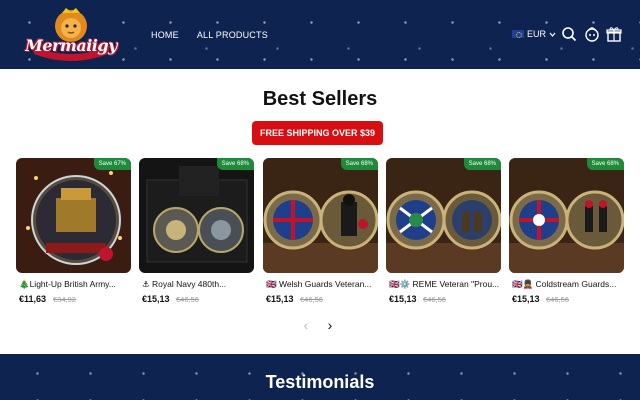 The width and height of the screenshot is (640, 400). What do you see at coordinates (537, 34) in the screenshot?
I see `currency-label: EUR` at bounding box center [537, 34].